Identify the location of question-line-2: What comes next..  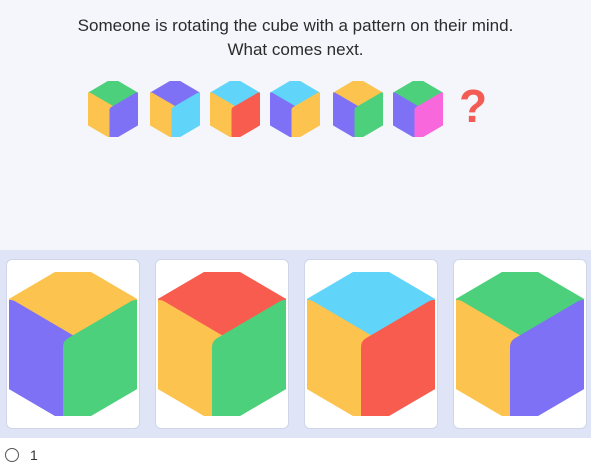
(295, 49).